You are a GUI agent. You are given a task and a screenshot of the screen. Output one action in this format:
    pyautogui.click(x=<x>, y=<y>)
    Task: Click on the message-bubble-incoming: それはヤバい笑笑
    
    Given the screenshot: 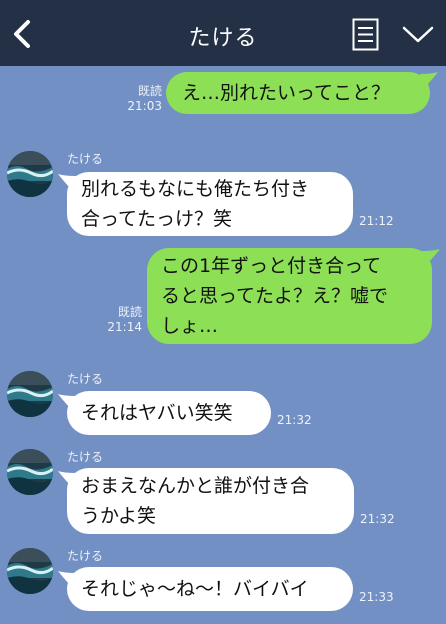 What is the action you would take?
    pyautogui.click(x=169, y=413)
    